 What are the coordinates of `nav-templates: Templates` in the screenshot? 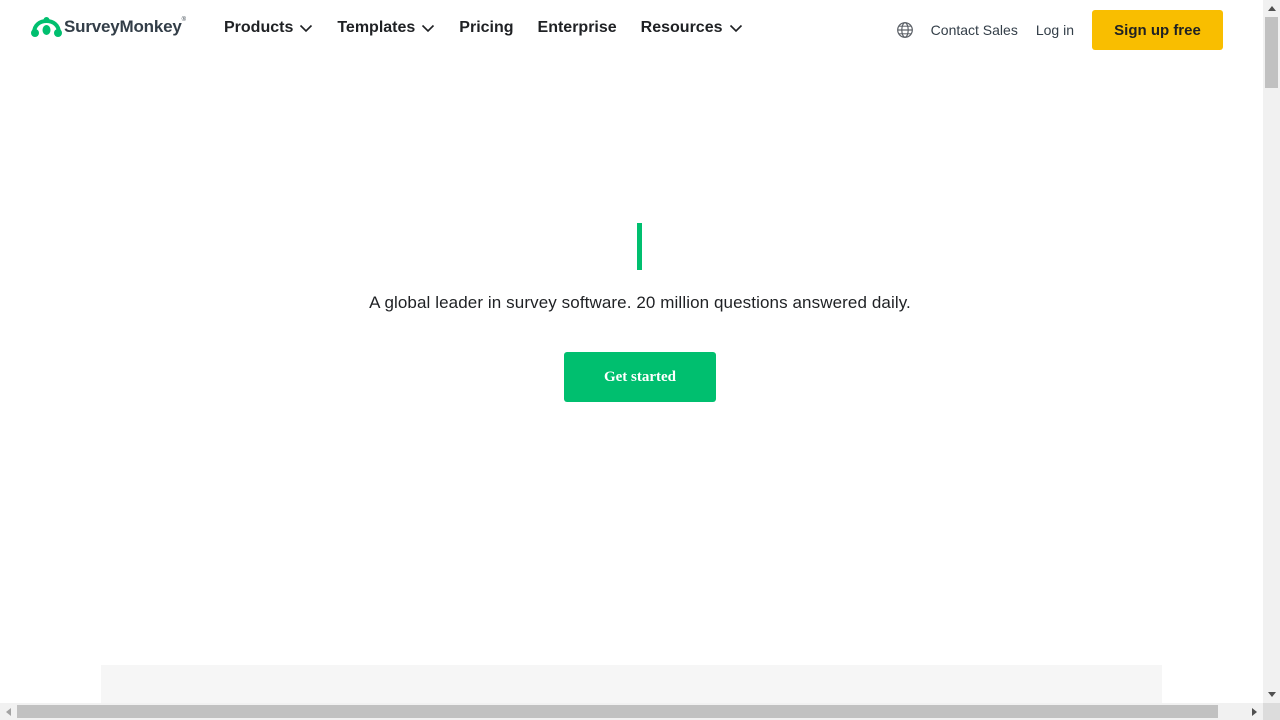 It's located at (386, 28).